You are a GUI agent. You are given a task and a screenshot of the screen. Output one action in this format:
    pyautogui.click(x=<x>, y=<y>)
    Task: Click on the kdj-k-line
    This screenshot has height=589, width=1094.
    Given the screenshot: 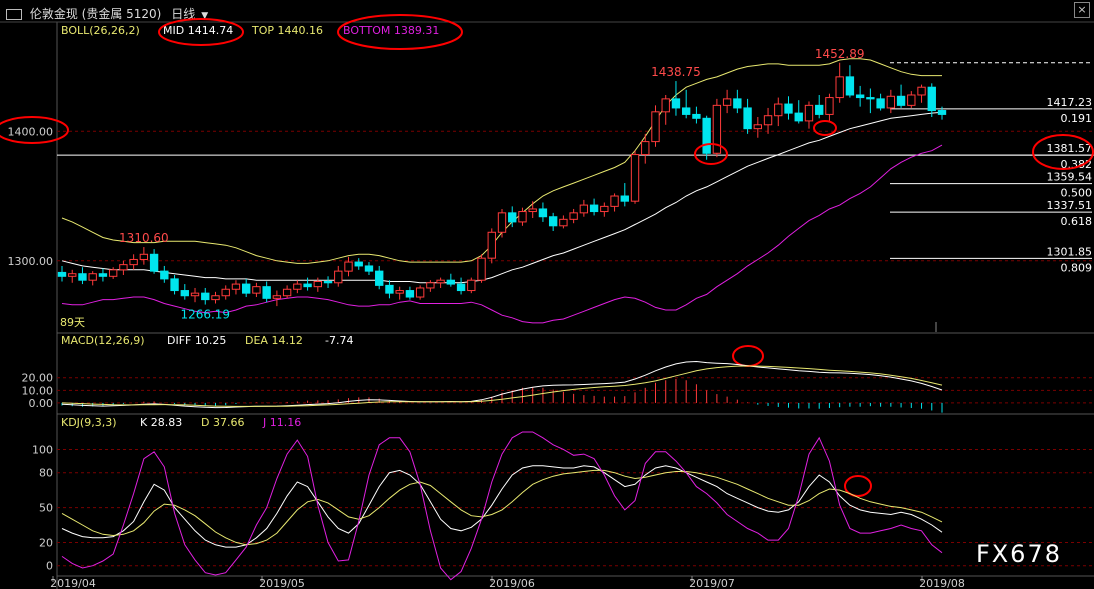 What is the action you would take?
    pyautogui.click(x=502, y=506)
    